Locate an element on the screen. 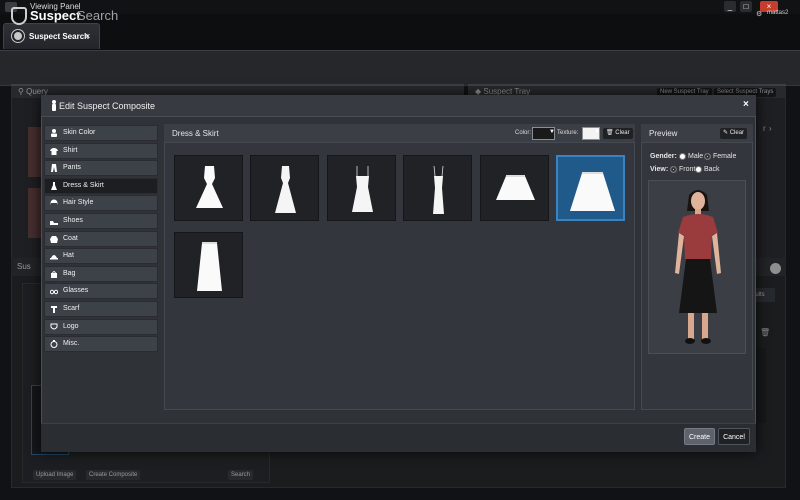 Image resolution: width=800 pixels, height=500 pixels. category-label: Shirt is located at coordinates (70, 150).